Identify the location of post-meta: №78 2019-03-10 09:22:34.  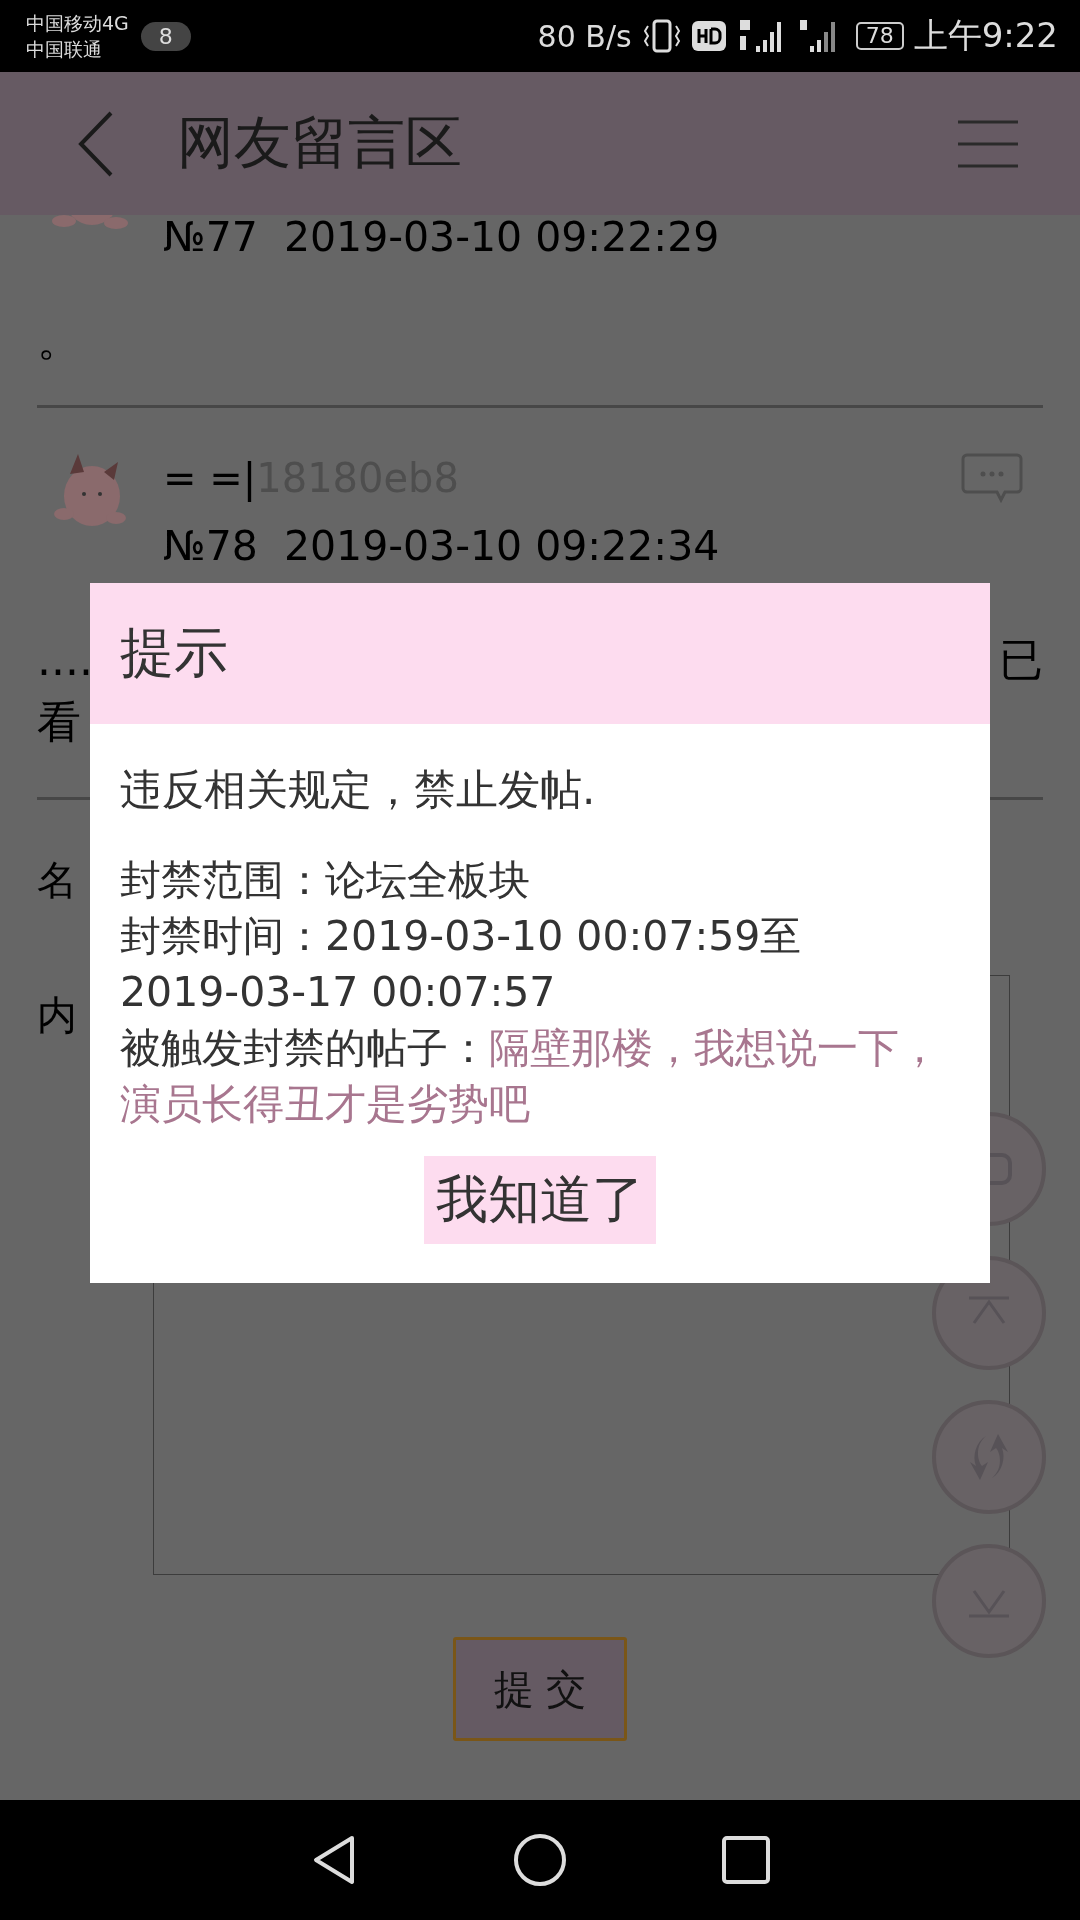
(441, 546).